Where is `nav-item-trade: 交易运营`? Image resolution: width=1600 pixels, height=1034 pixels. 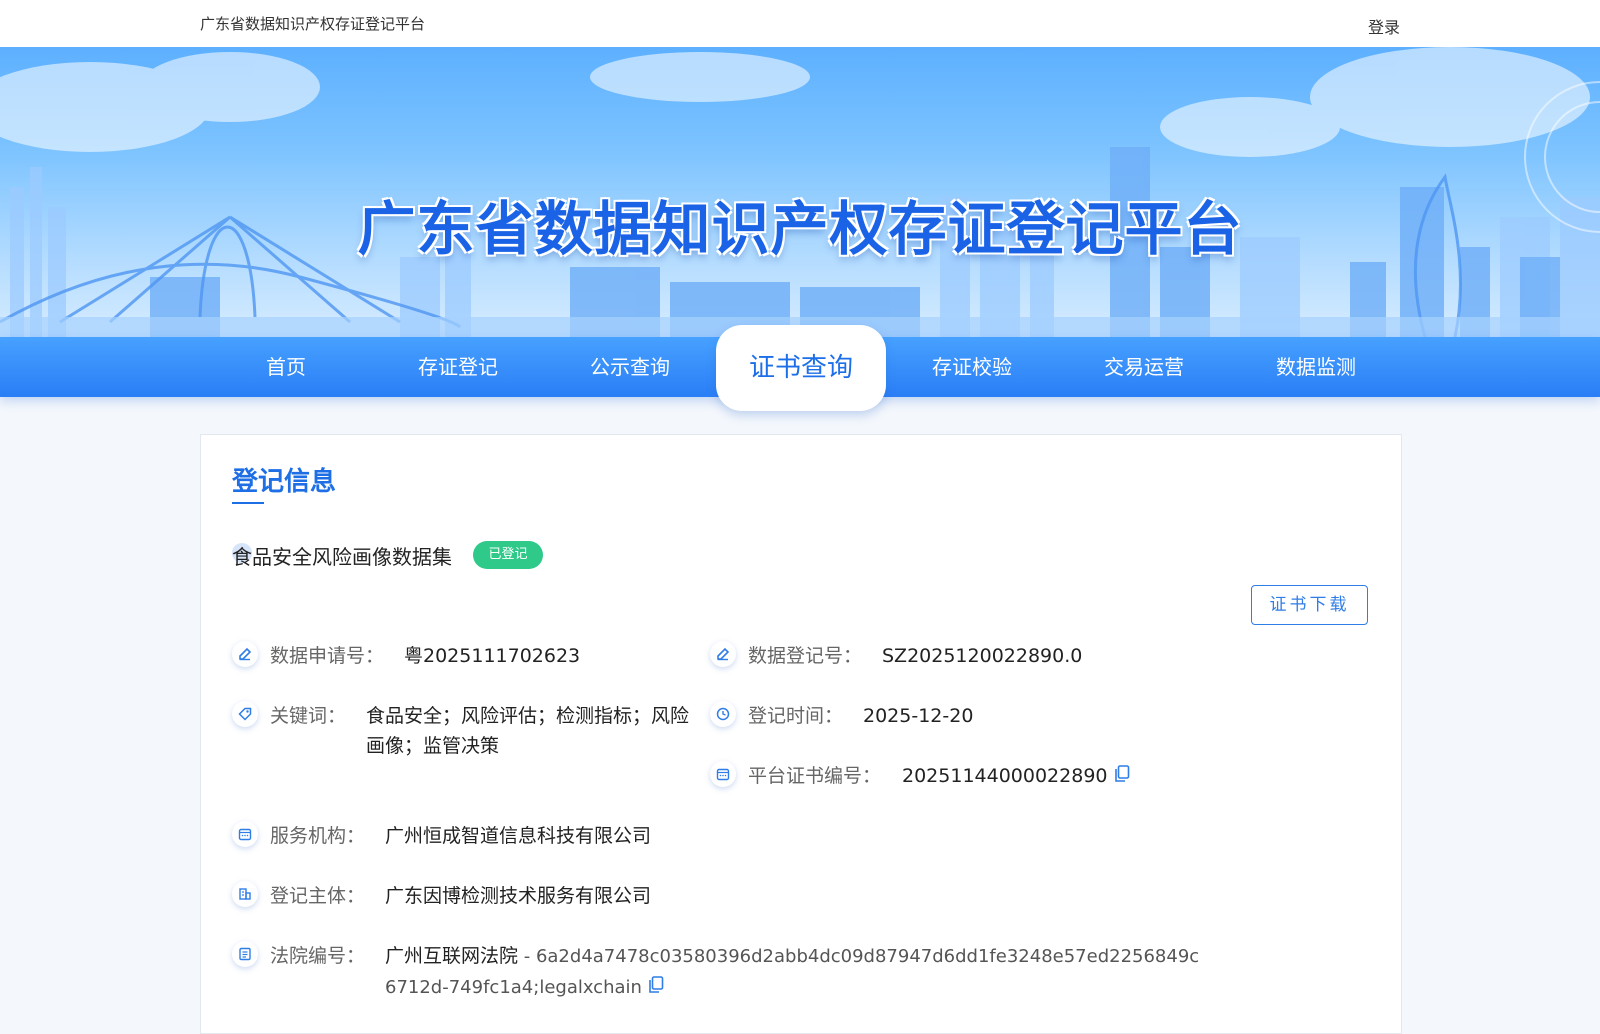 nav-item-trade: 交易运营 is located at coordinates (1144, 367).